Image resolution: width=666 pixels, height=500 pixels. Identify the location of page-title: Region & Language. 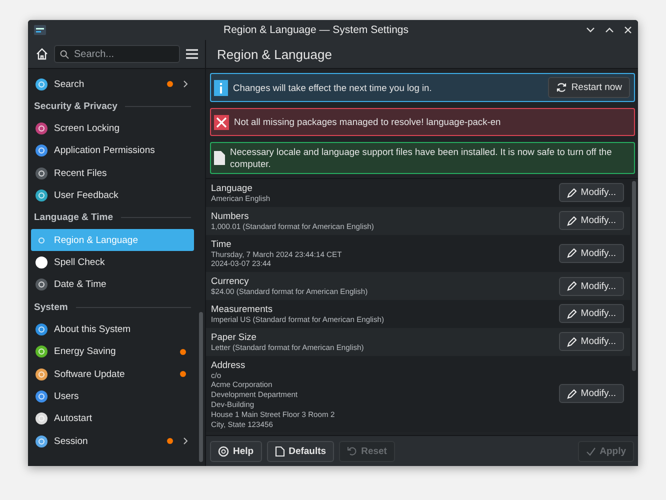
(274, 54).